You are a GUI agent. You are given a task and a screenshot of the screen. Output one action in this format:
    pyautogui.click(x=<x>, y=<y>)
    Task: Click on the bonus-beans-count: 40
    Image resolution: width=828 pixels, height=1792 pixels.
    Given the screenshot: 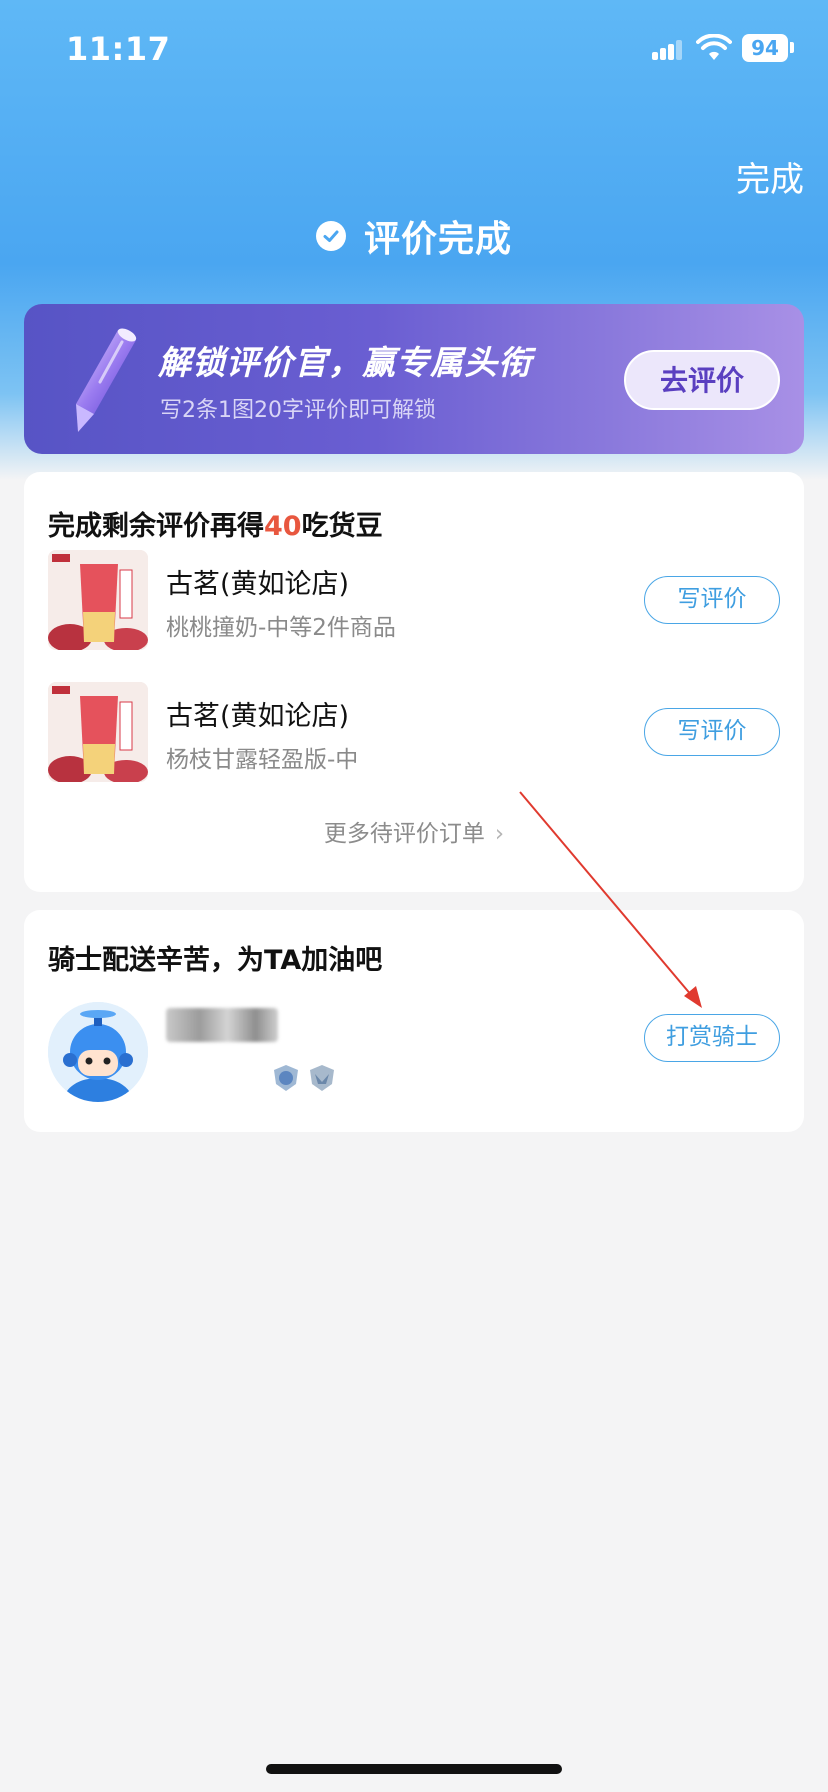 What is the action you would take?
    pyautogui.click(x=283, y=526)
    